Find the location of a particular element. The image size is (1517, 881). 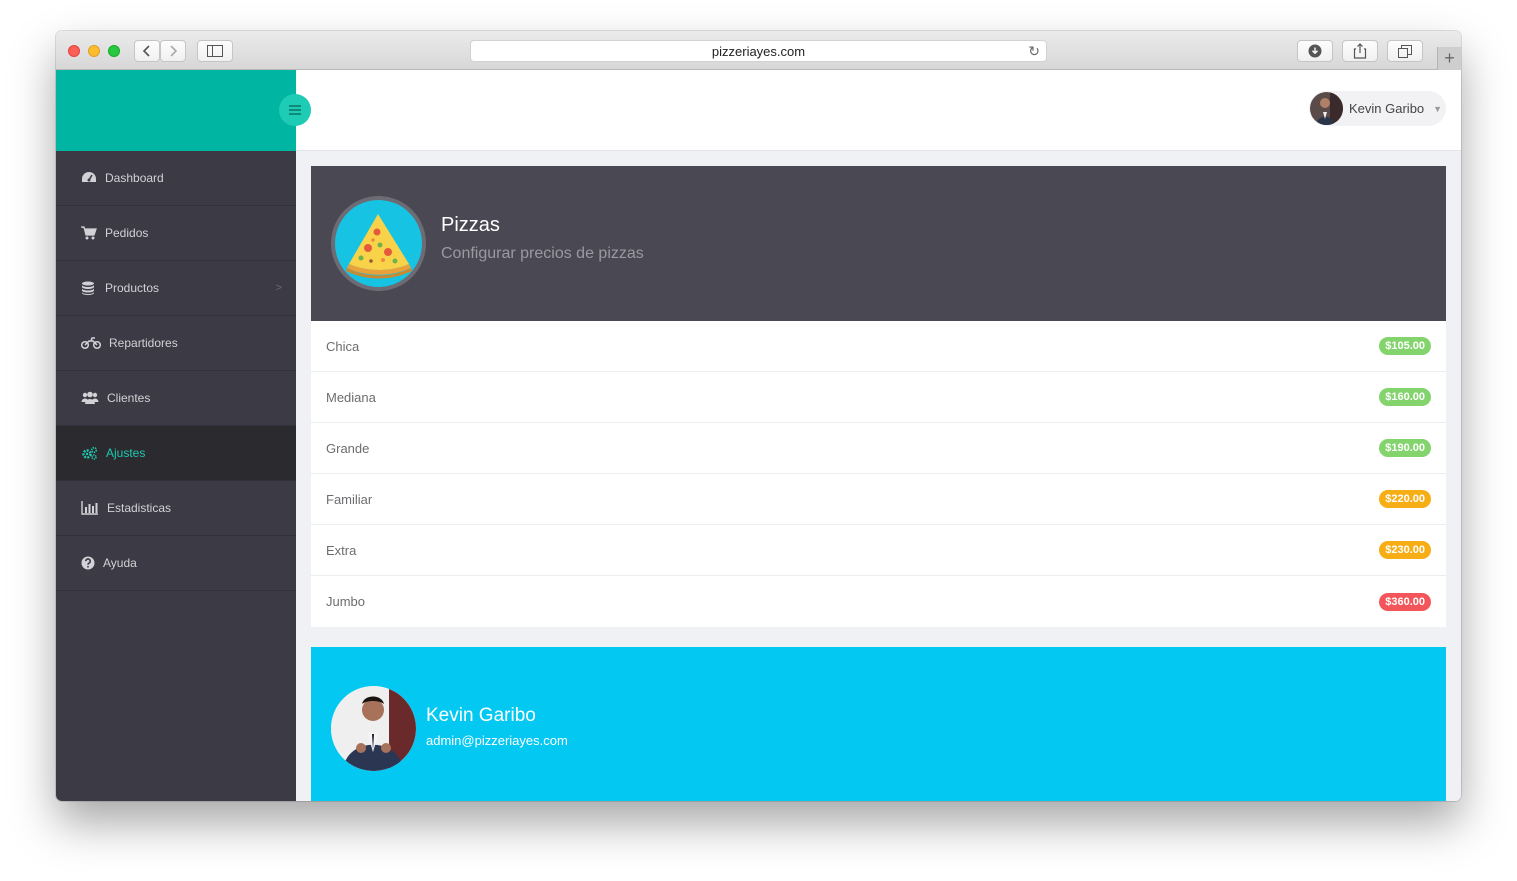

close-window-button is located at coordinates (74, 51).